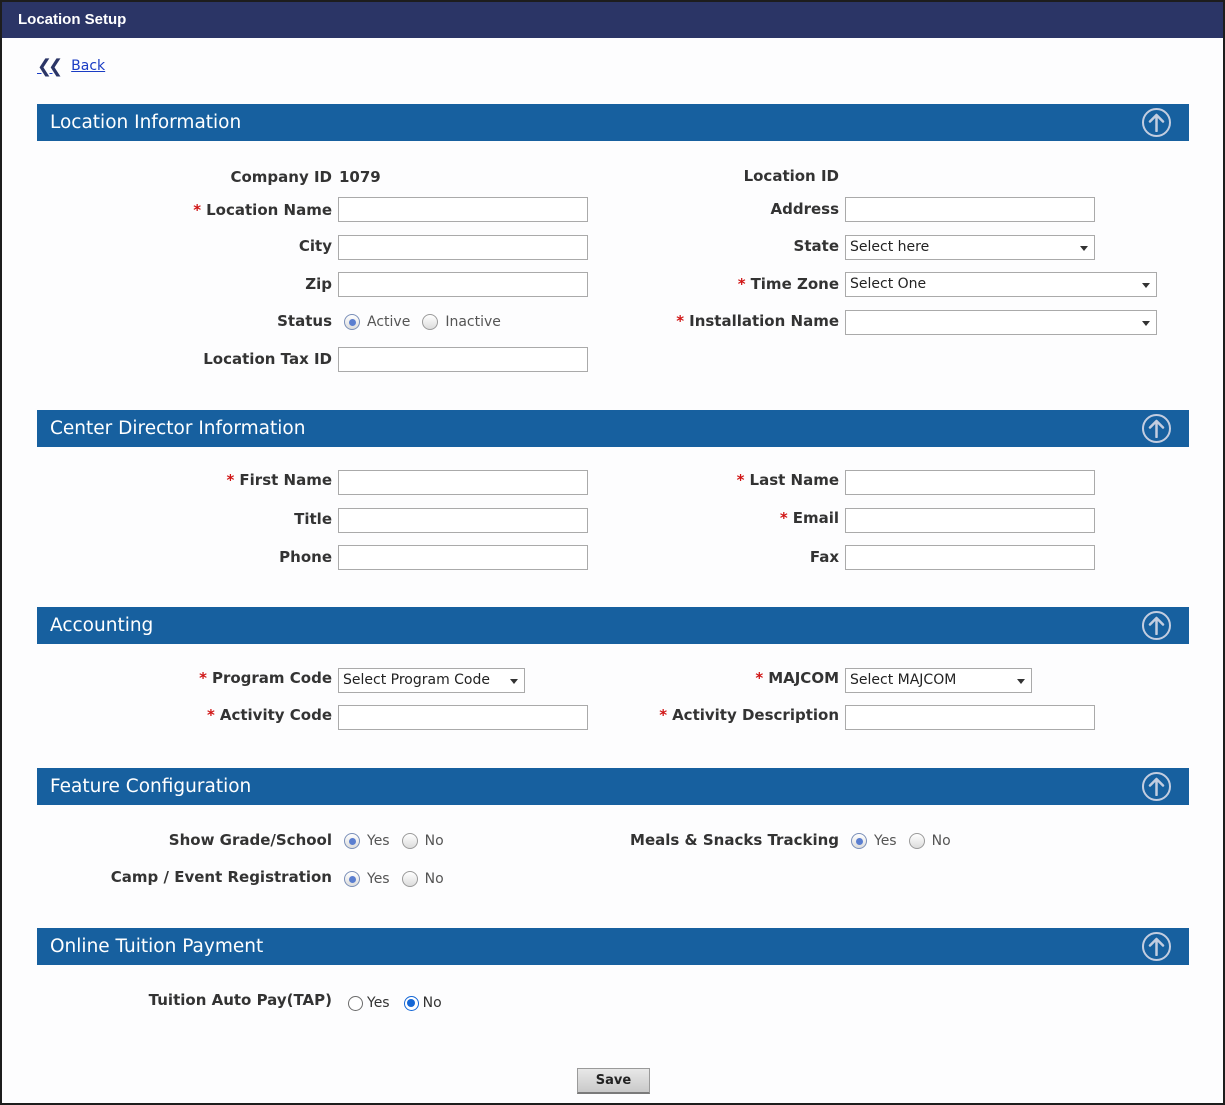 The height and width of the screenshot is (1105, 1225). What do you see at coordinates (859, 841) in the screenshot?
I see `meals-yes-radio` at bounding box center [859, 841].